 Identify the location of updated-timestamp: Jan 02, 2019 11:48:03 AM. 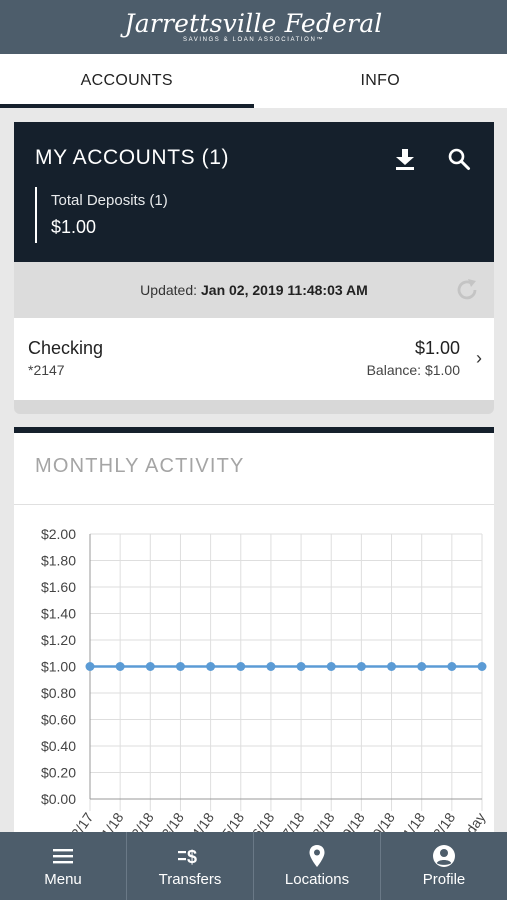
(284, 290).